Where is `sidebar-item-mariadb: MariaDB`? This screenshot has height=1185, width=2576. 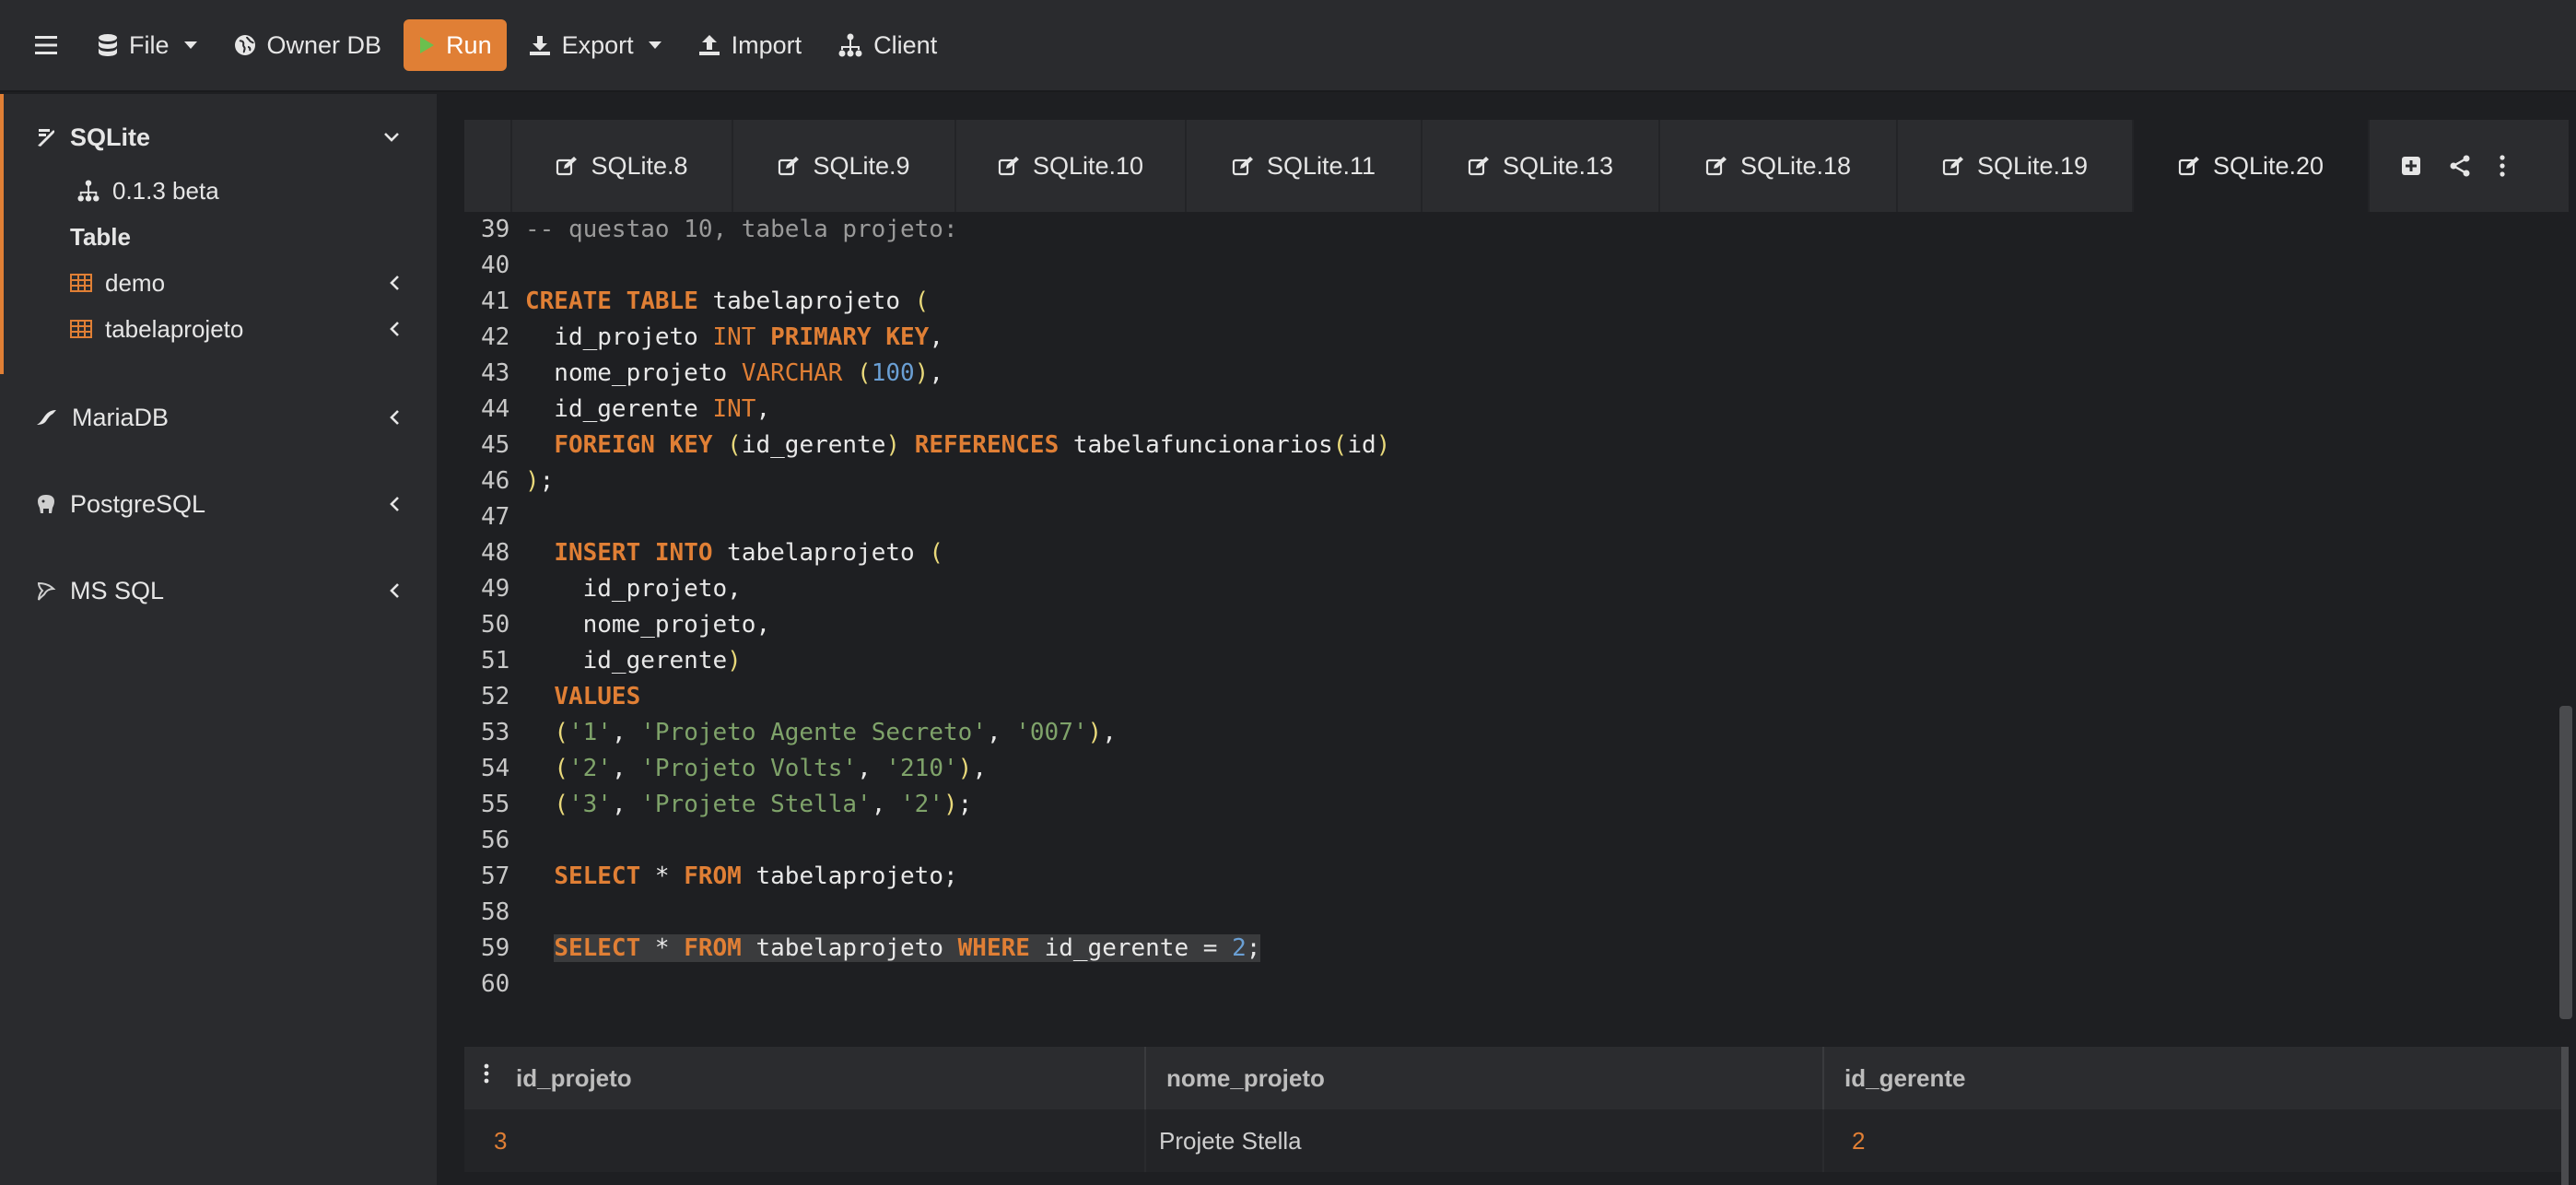
sidebar-item-mariadb: MariaDB is located at coordinates (218, 417).